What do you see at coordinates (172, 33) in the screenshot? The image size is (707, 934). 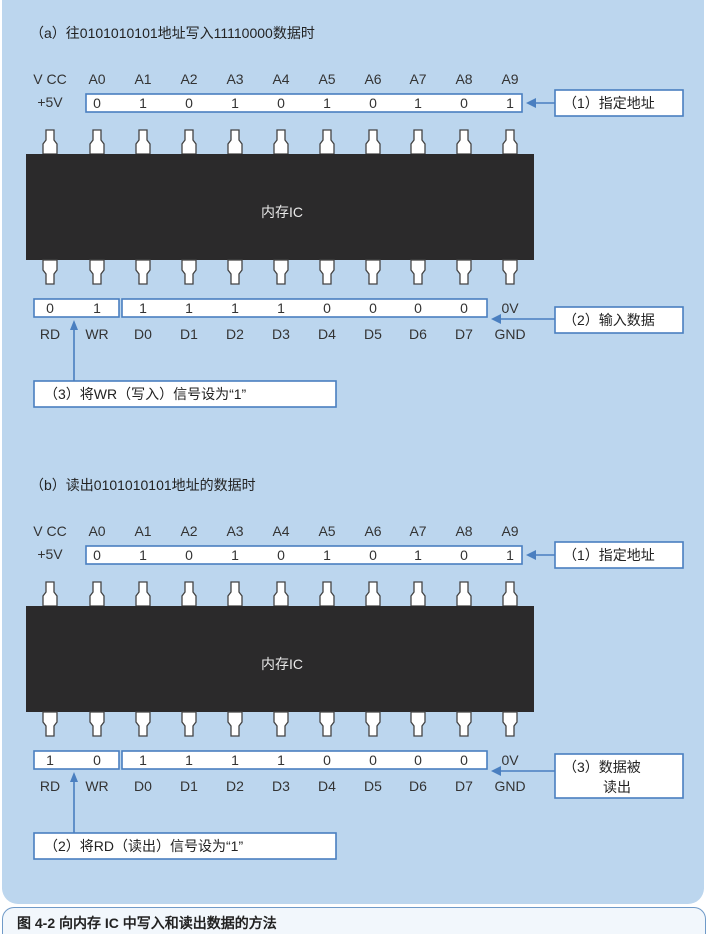 I see `section-heading: （a）往0101010101地址写入11110000数据时` at bounding box center [172, 33].